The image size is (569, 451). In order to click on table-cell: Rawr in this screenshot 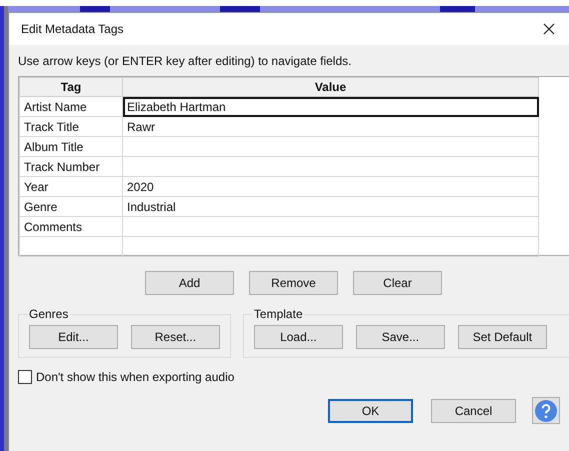, I will do `click(330, 126)`.